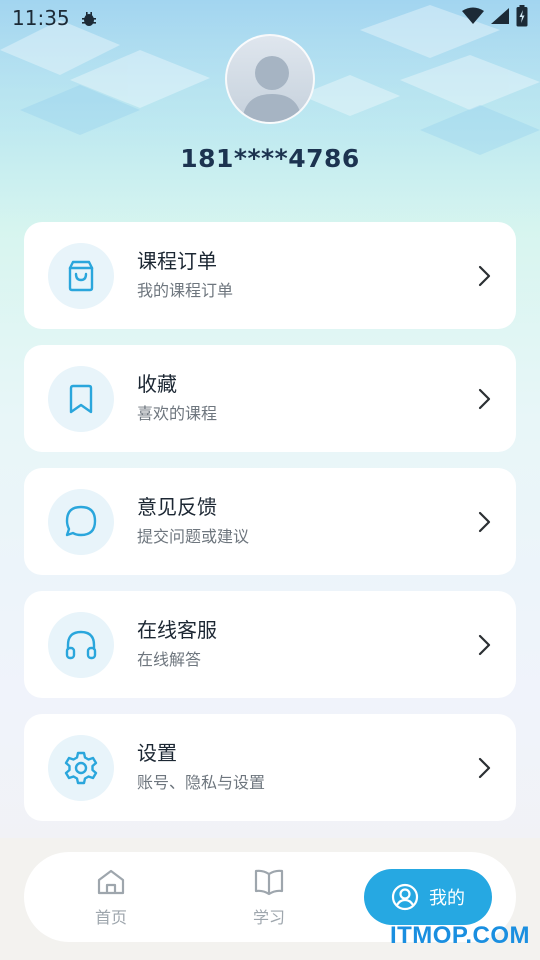 The image size is (540, 960). Describe the element at coordinates (270, 18) in the screenshot. I see `status-bar: 11:35` at that location.